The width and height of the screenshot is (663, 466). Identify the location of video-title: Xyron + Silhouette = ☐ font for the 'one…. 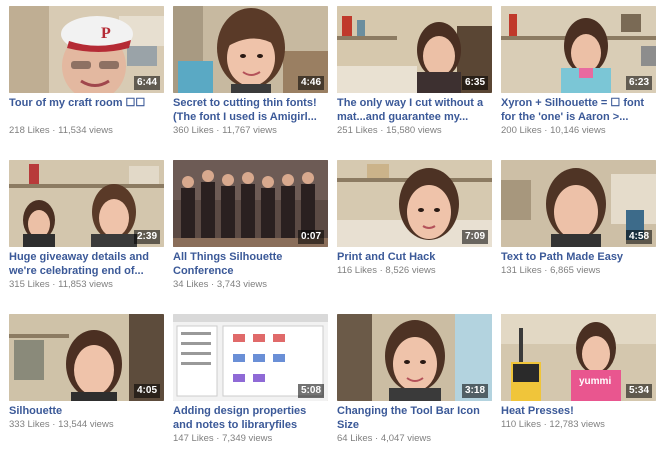
(578, 110).